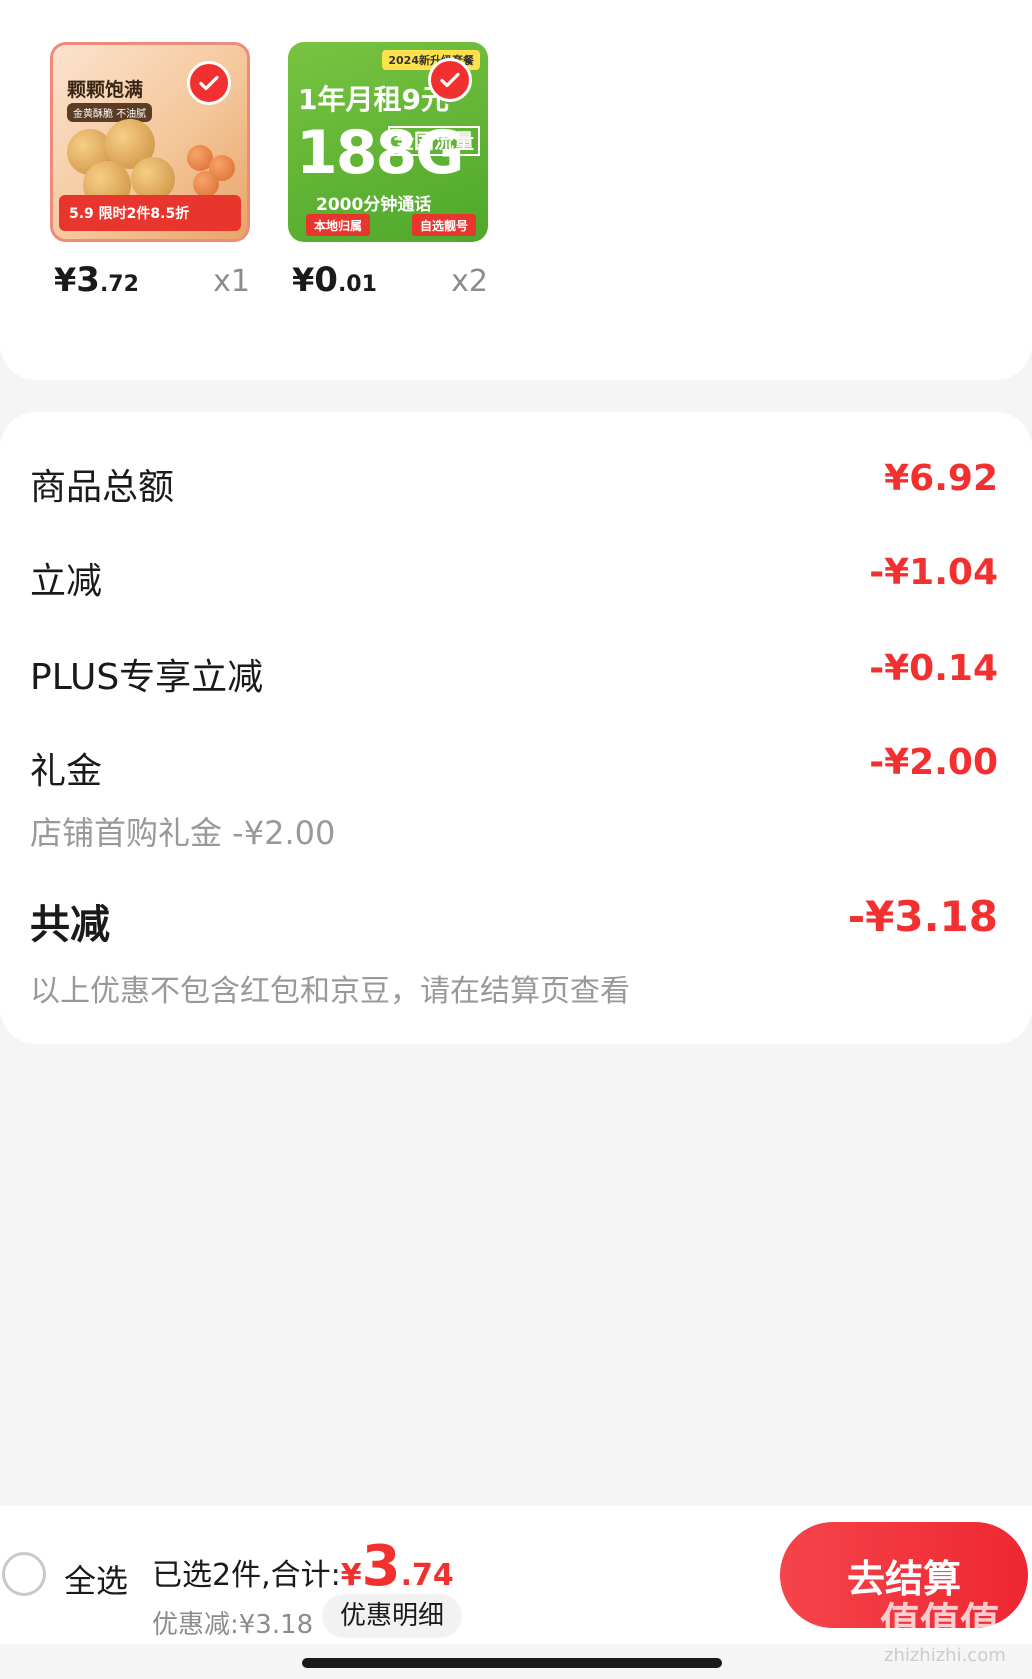 The width and height of the screenshot is (1032, 1679). Describe the element at coordinates (351, 1575) in the screenshot. I see `total-currency: ¥` at that location.